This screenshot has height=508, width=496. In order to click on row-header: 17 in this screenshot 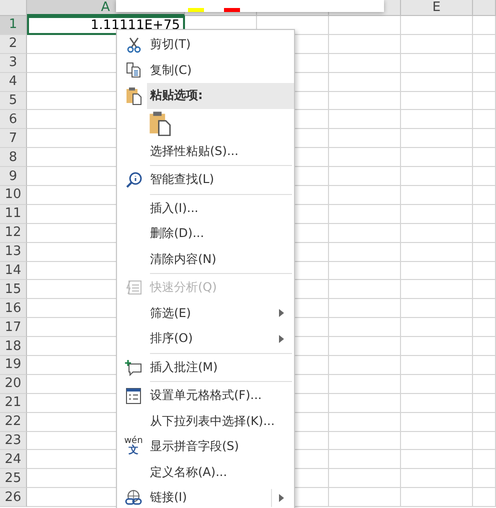, I will do `click(13, 328)`.